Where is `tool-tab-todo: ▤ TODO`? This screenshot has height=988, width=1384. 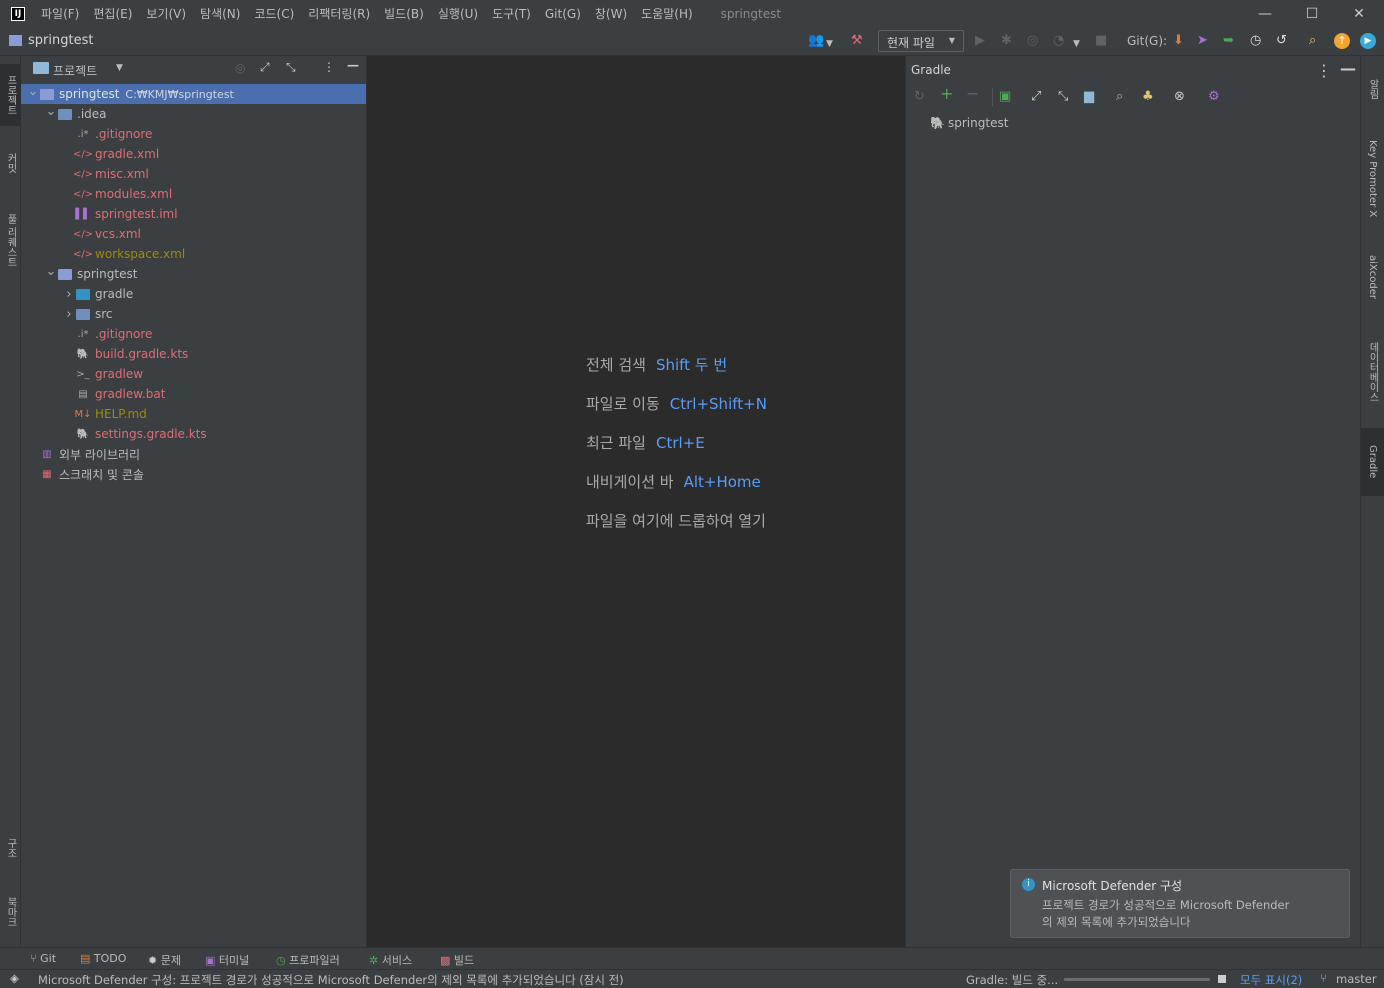 tool-tab-todo: ▤ TODO is located at coordinates (103, 958).